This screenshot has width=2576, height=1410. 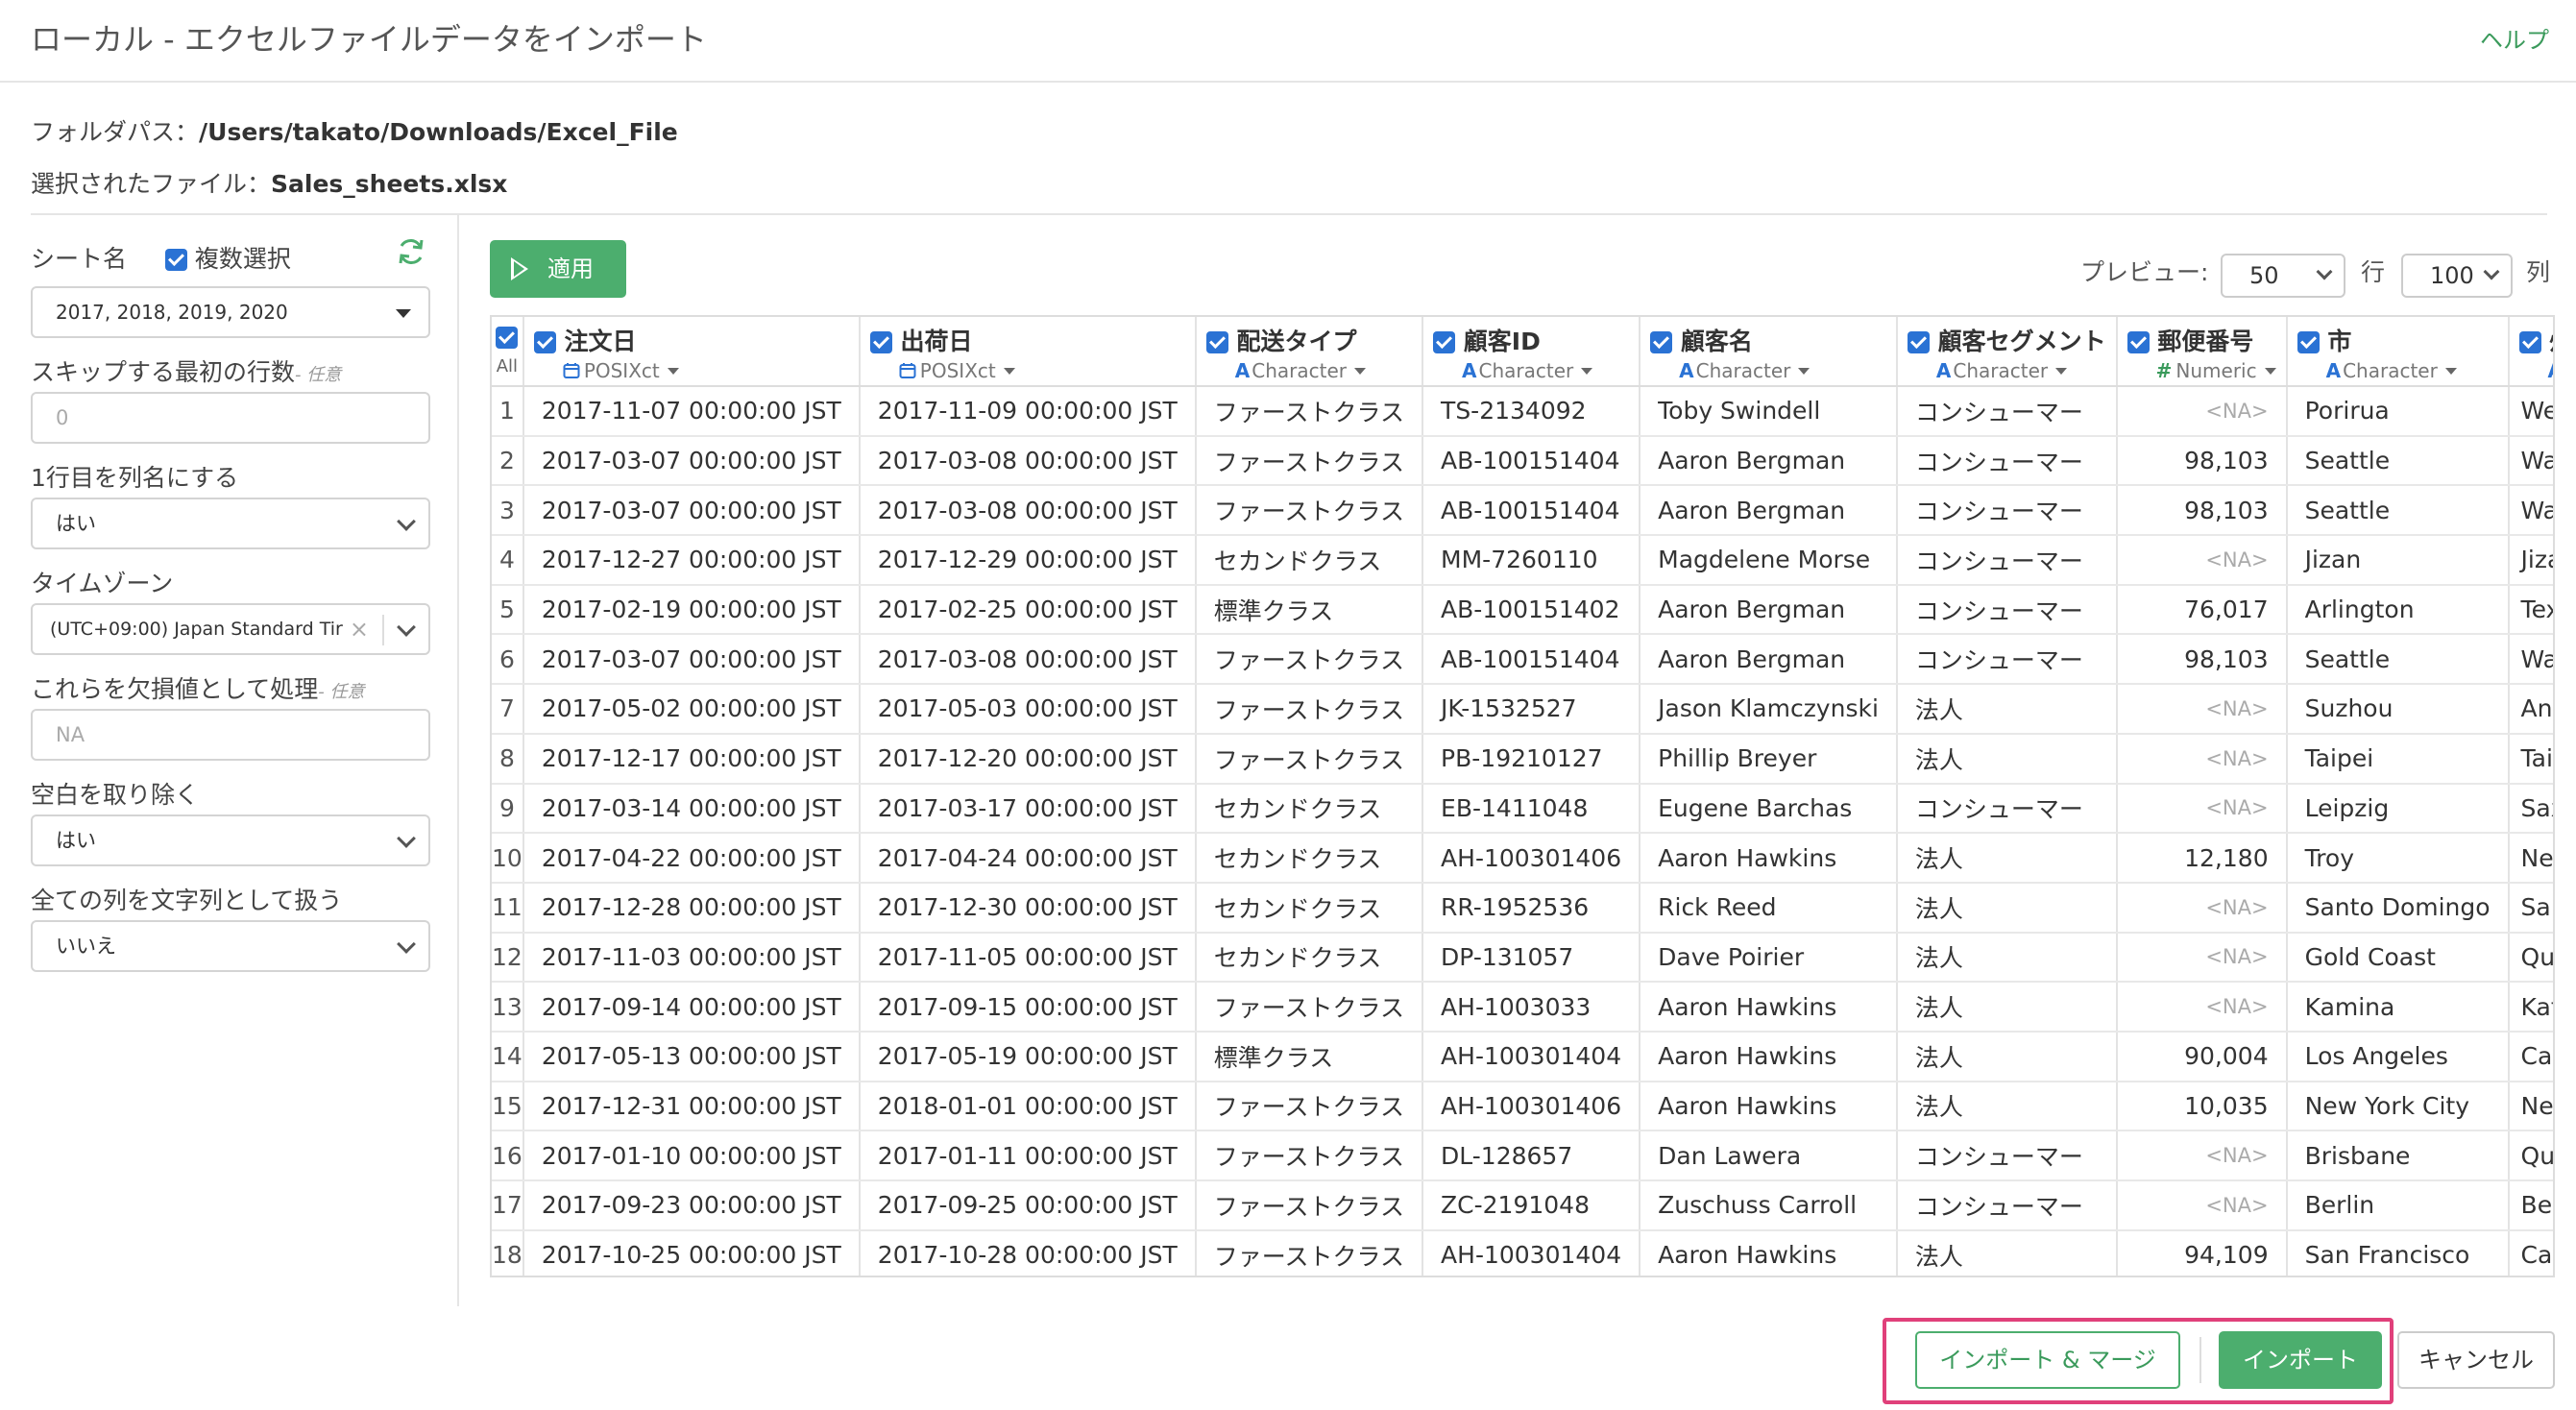 I want to click on column-header: 郵便番号 # Numeric, so click(x=2202, y=352).